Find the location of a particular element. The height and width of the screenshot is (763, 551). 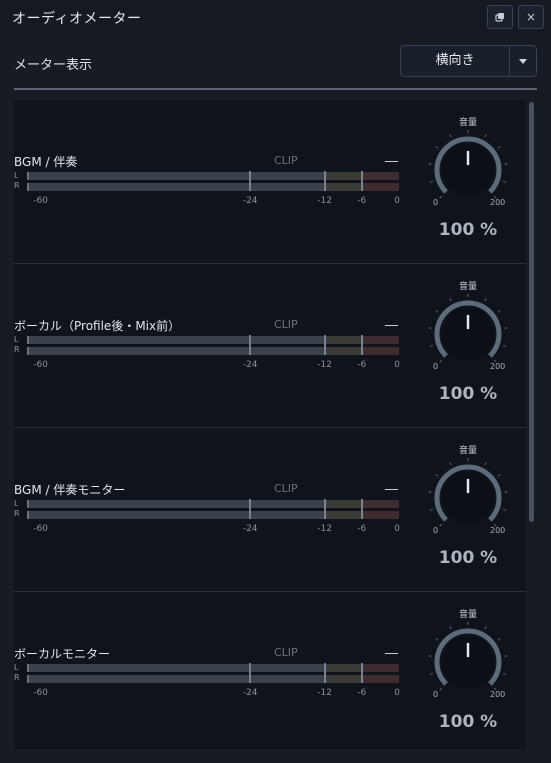

volume-value: 100 % is located at coordinates (468, 394).